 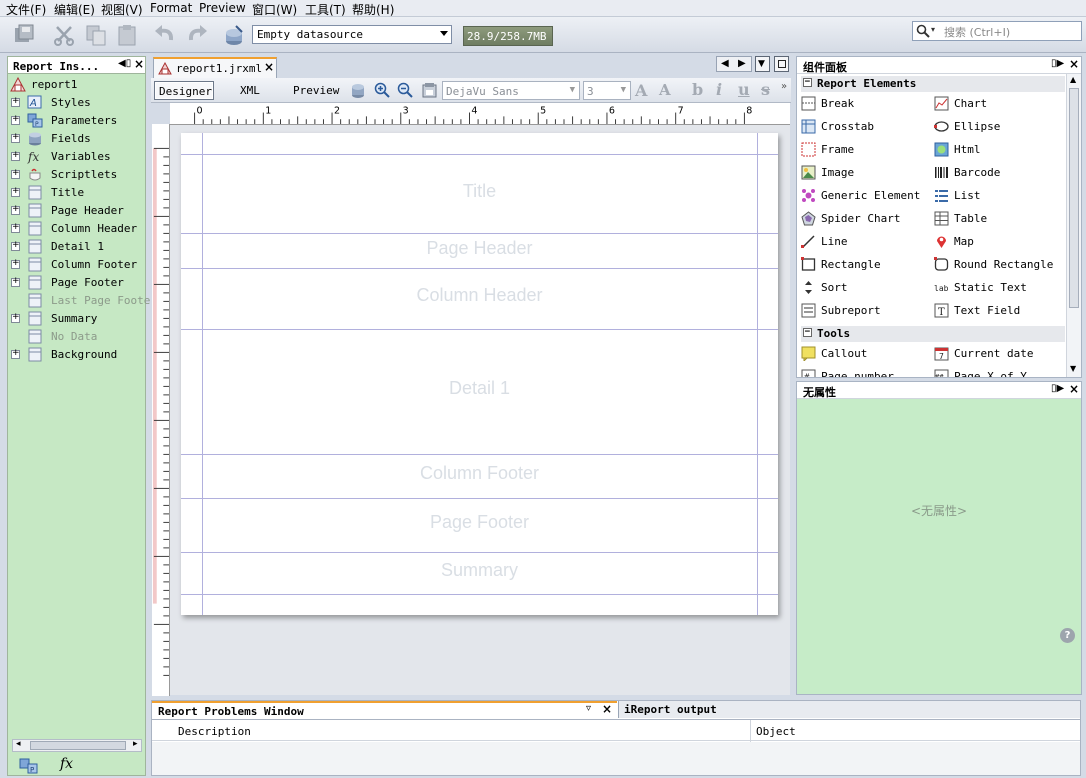 What do you see at coordinates (373, 9) in the screenshot?
I see `menu-help: 帮助(H)` at bounding box center [373, 9].